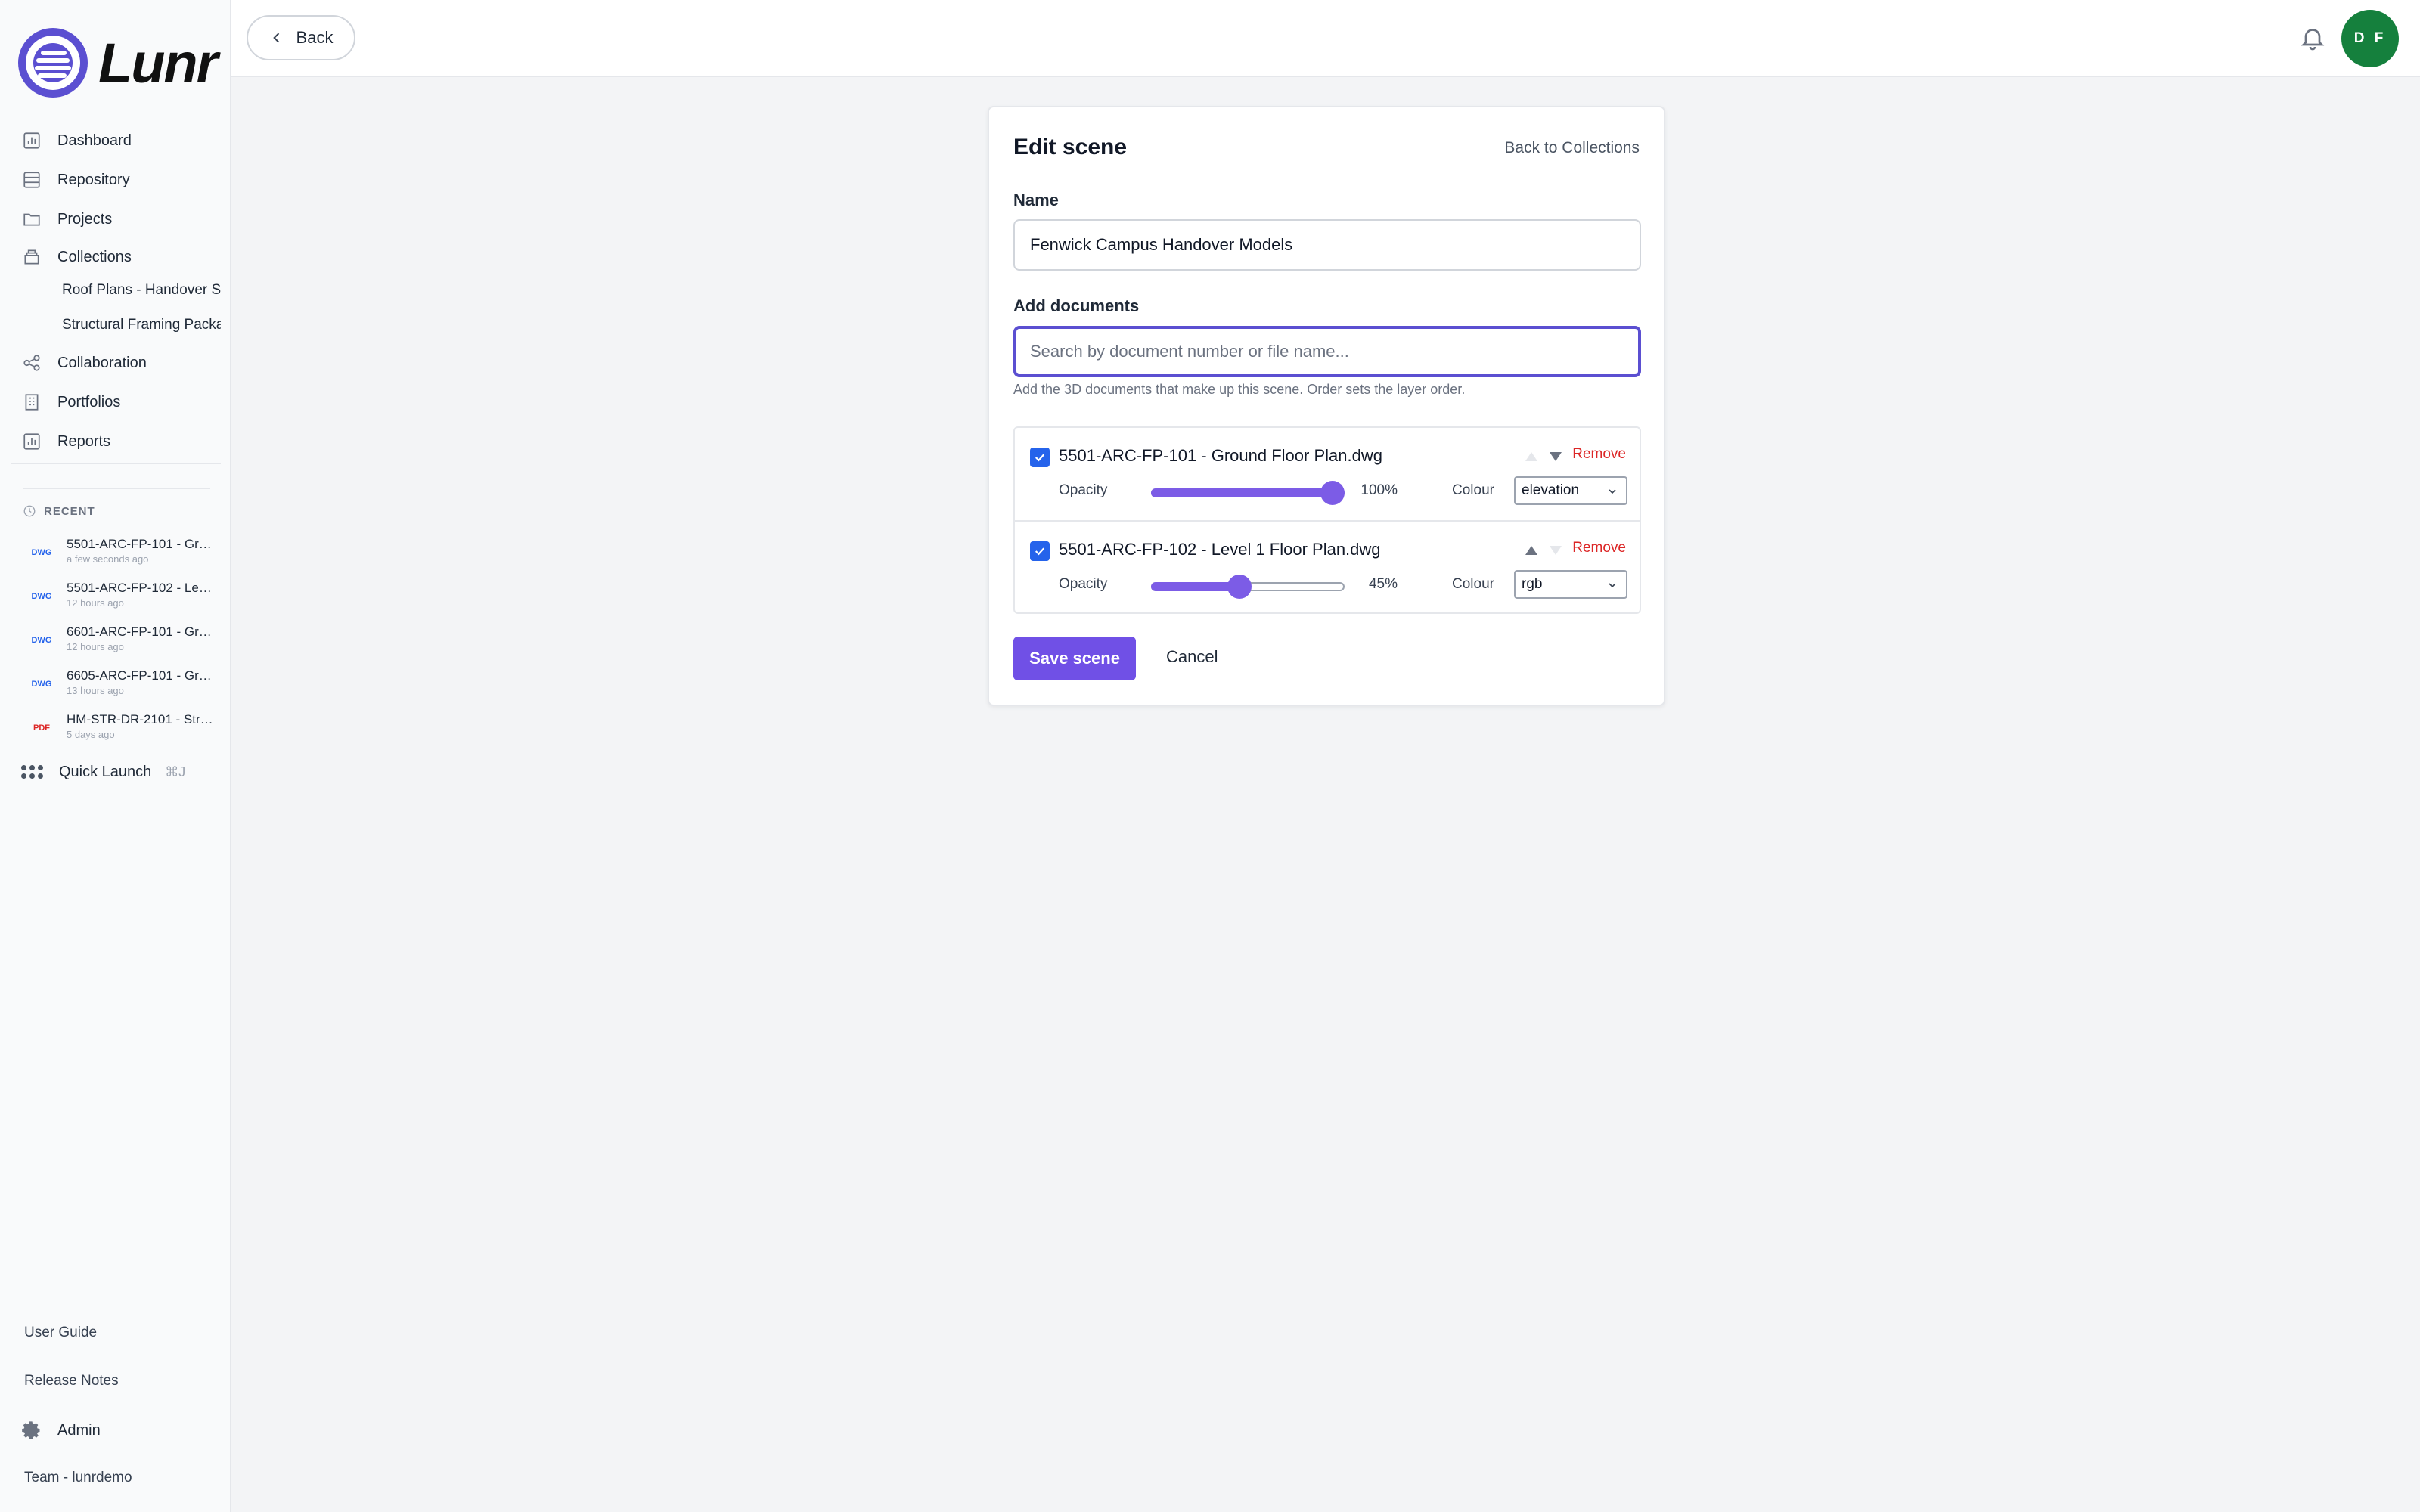 Image resolution: width=2420 pixels, height=1512 pixels. I want to click on nav-label: Collaboration, so click(102, 363).